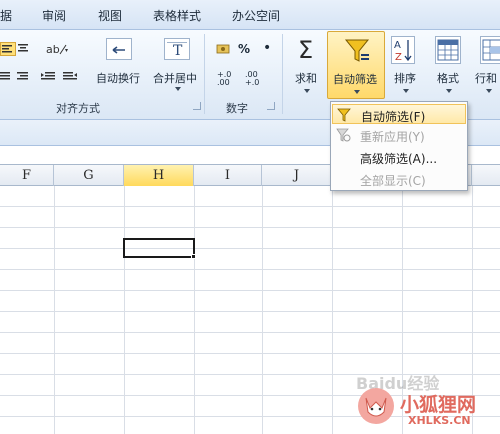  What do you see at coordinates (267, 48) in the screenshot?
I see `comma-button: •` at bounding box center [267, 48].